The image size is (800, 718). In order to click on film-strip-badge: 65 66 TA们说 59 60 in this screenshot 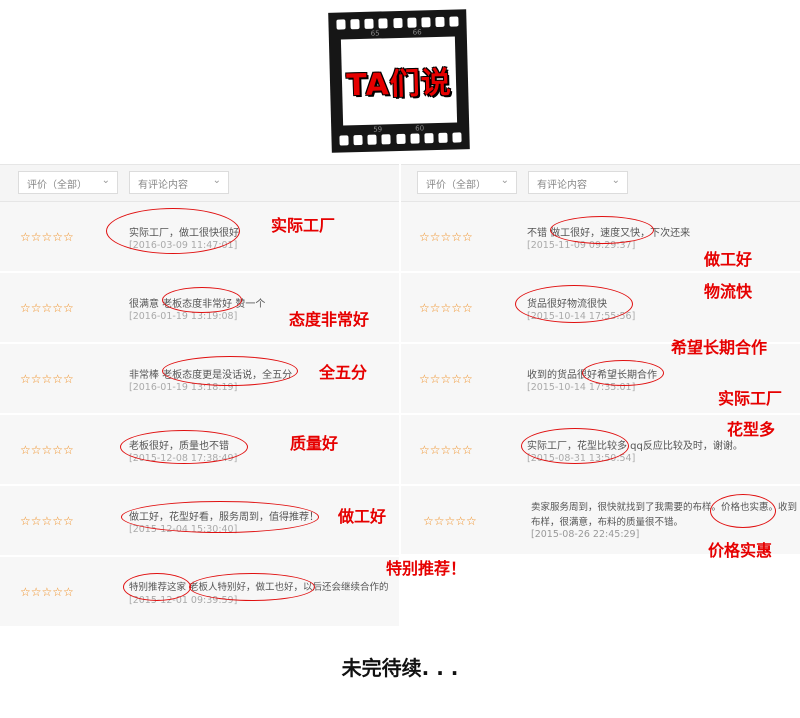, I will do `click(399, 81)`.